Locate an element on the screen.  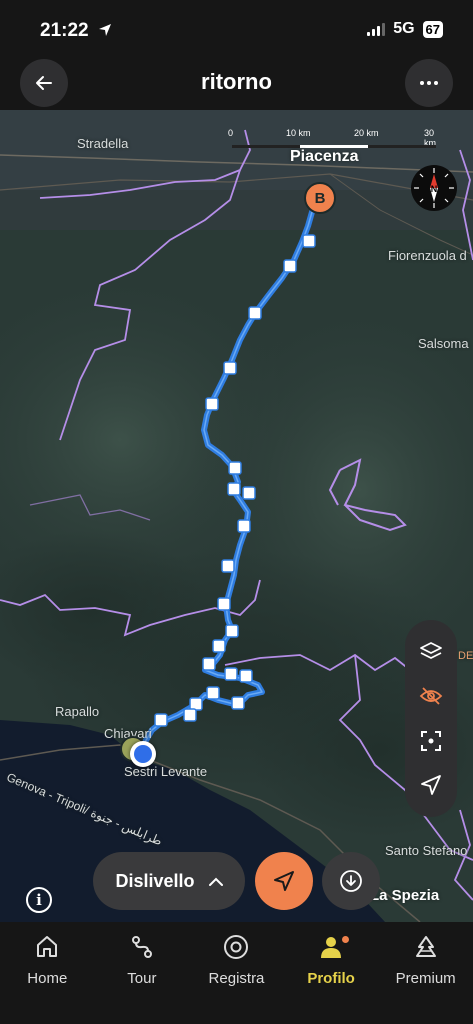
scale-label: 0 is located at coordinates (231, 133).